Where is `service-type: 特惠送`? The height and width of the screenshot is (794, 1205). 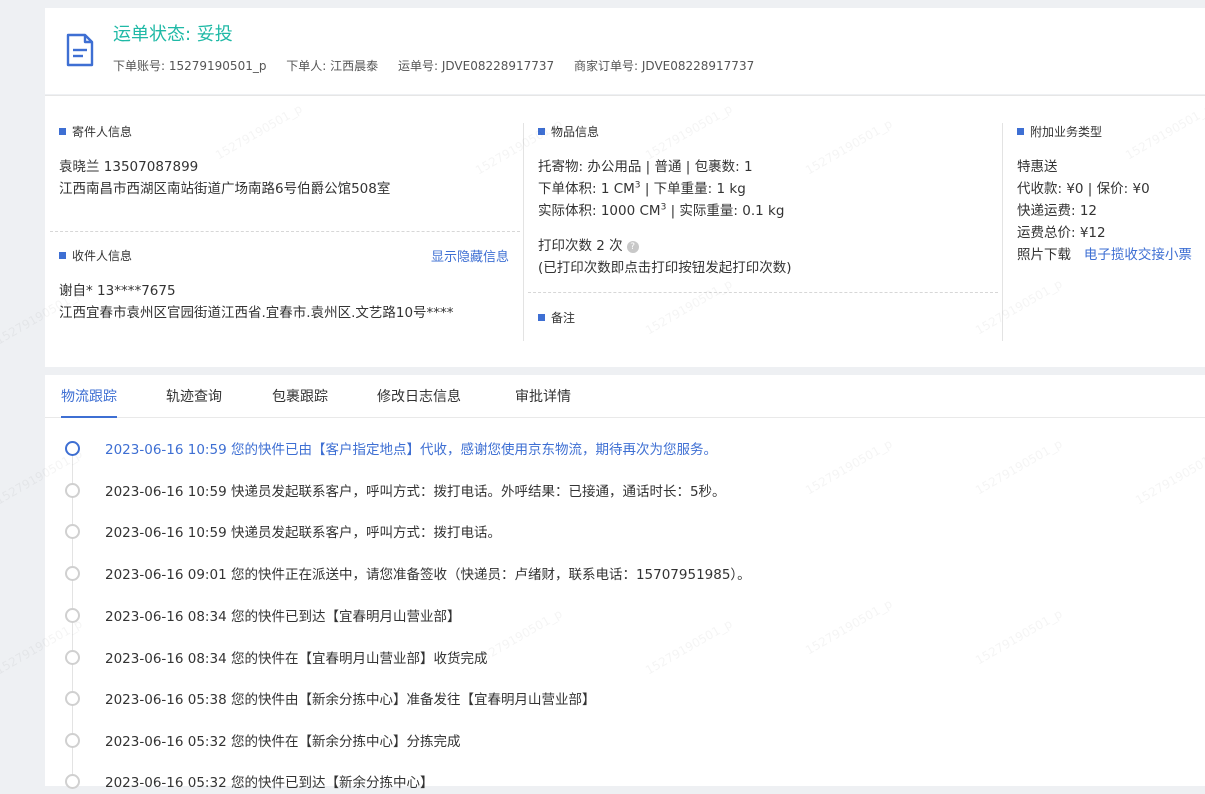
service-type: 特惠送 is located at coordinates (1037, 167).